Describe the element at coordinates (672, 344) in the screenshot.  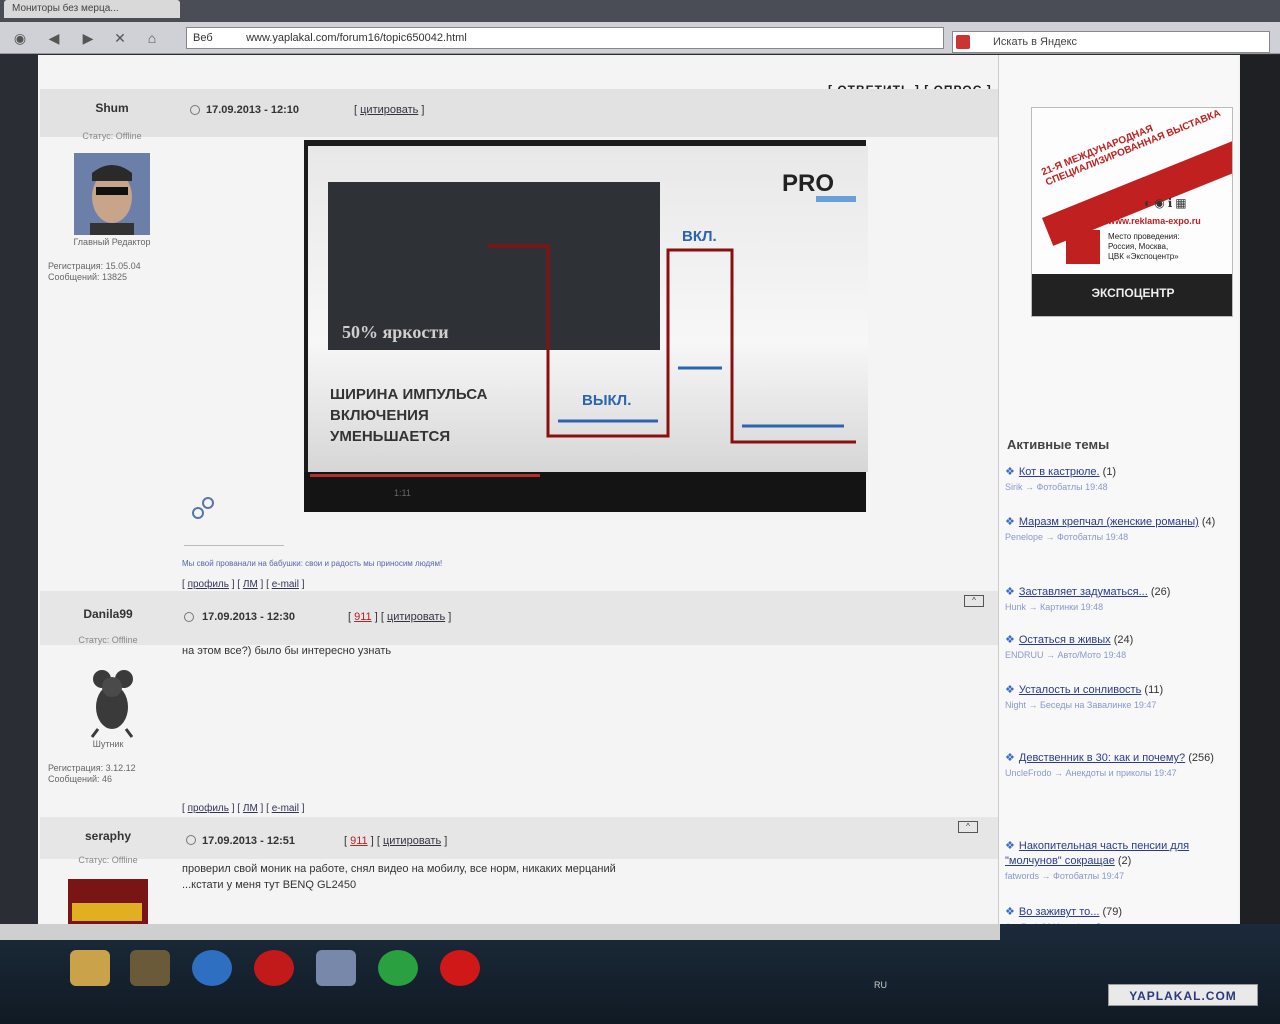
I see `pwm-waveform` at that location.